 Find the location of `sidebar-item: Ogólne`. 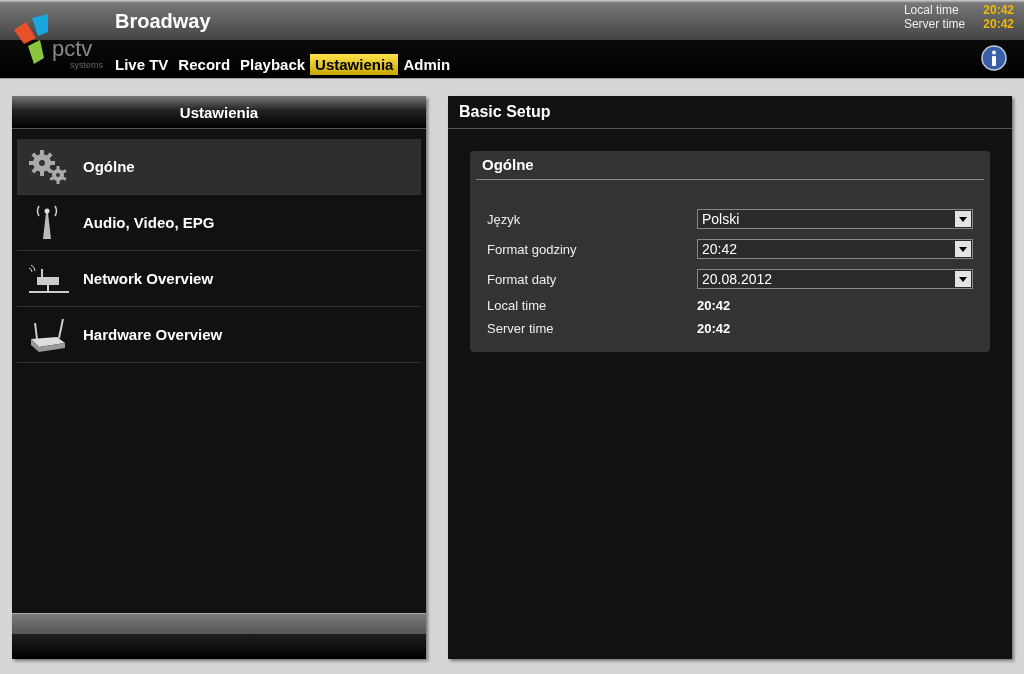

sidebar-item: Ogólne is located at coordinates (219, 167).